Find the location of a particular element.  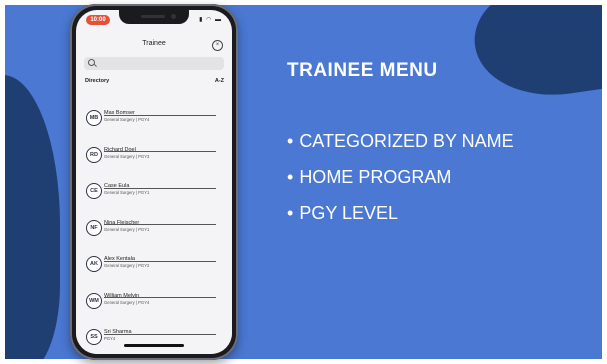

home-indicator is located at coordinates (154, 345).